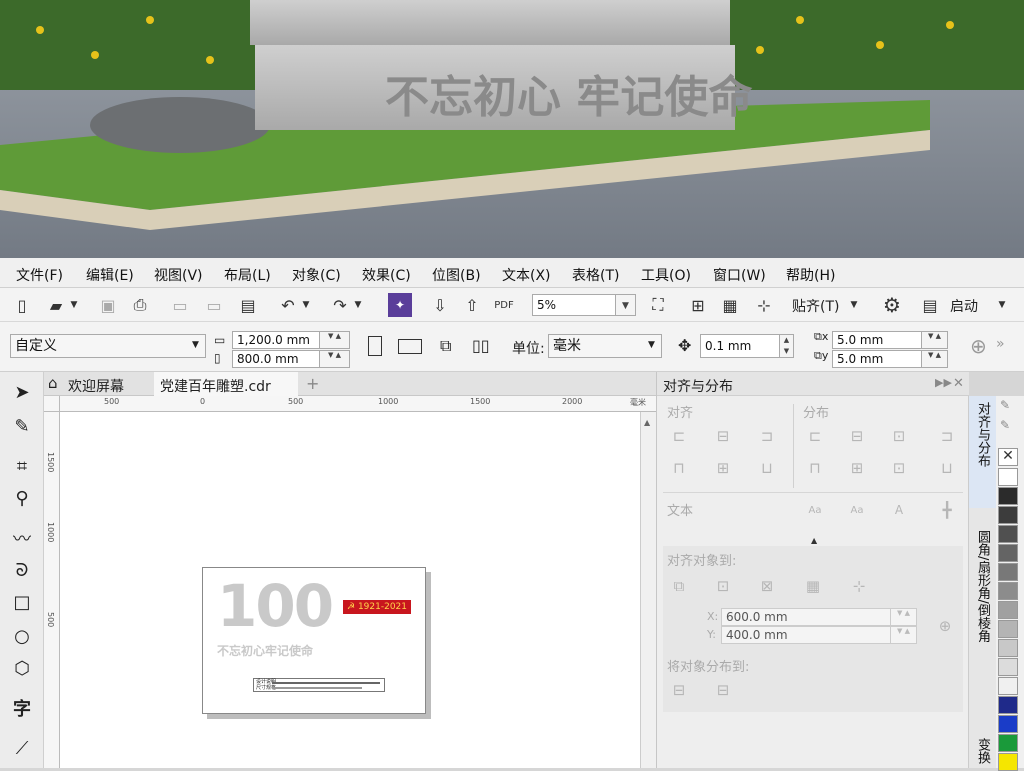 Image resolution: width=1024 pixels, height=771 pixels. Describe the element at coordinates (899, 468) in the screenshot. I see `distribute-spacing-v-icon: ⊡` at that location.